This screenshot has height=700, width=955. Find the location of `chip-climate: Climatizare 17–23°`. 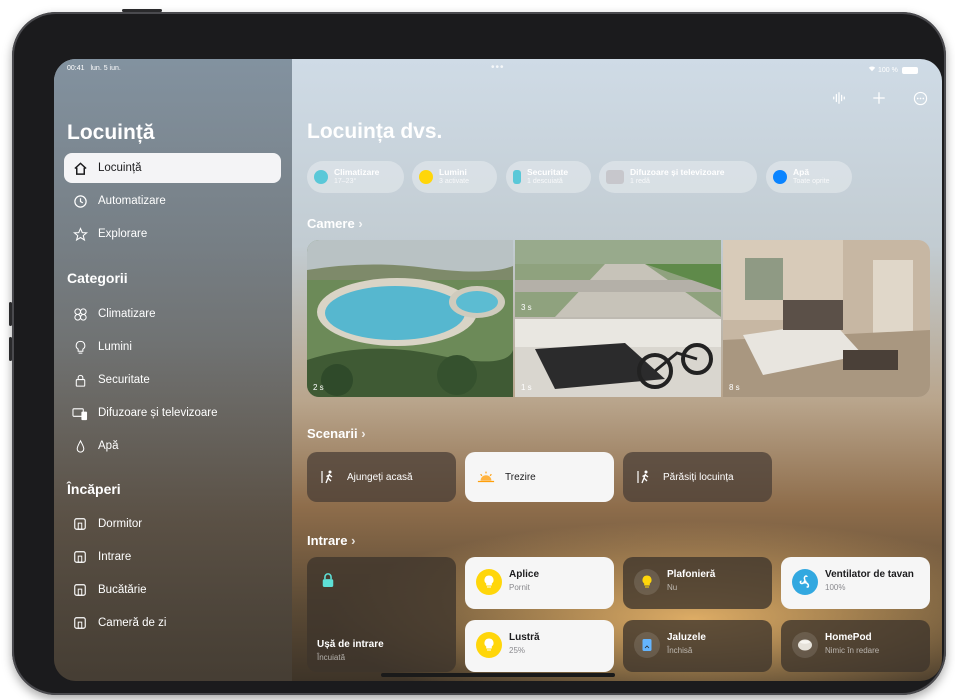

chip-climate: Climatizare 17–23° is located at coordinates (355, 177).